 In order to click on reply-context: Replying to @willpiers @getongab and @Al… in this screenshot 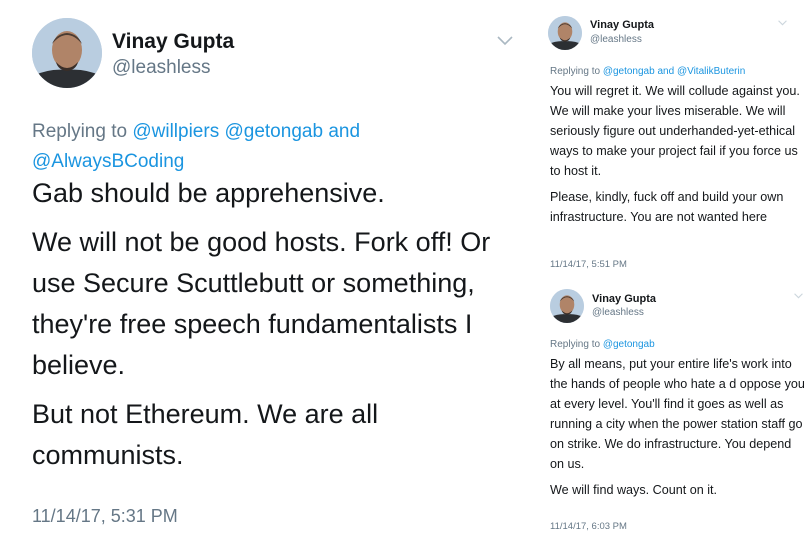, I will do `click(267, 147)`.